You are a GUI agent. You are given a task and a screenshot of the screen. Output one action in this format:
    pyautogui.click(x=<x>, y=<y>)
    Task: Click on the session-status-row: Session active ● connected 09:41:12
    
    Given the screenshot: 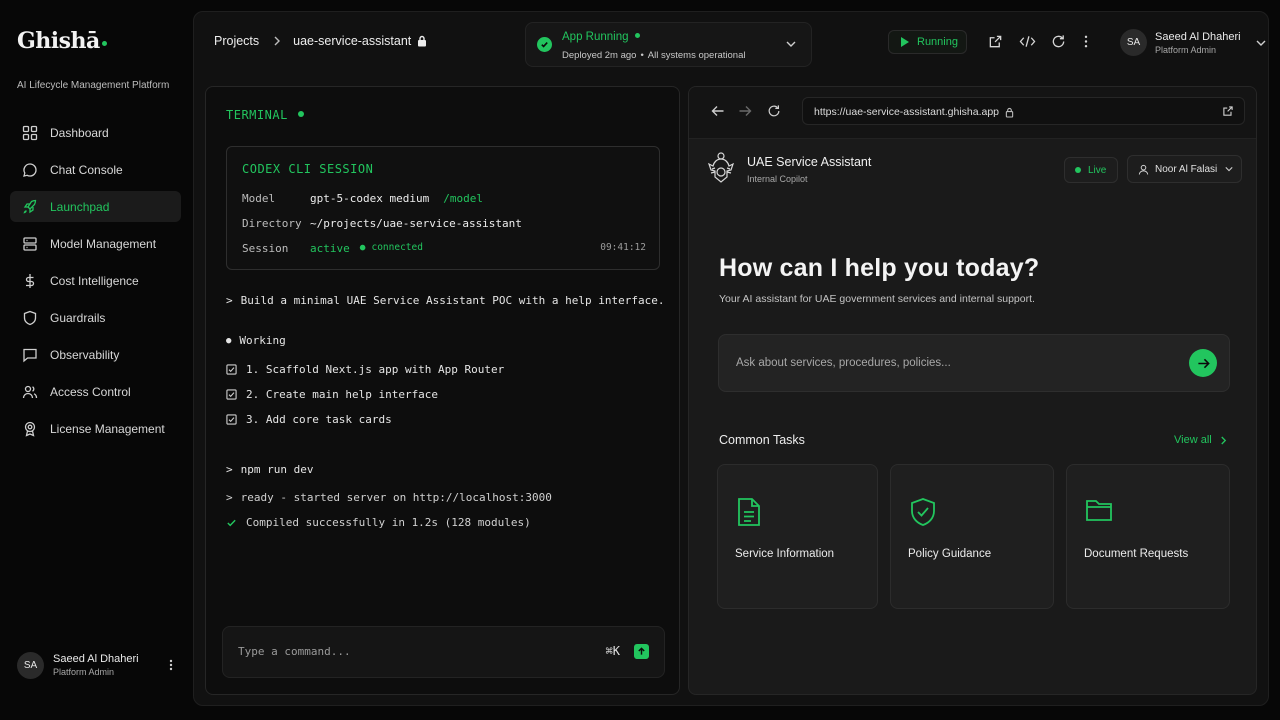 What is the action you would take?
    pyautogui.click(x=444, y=248)
    